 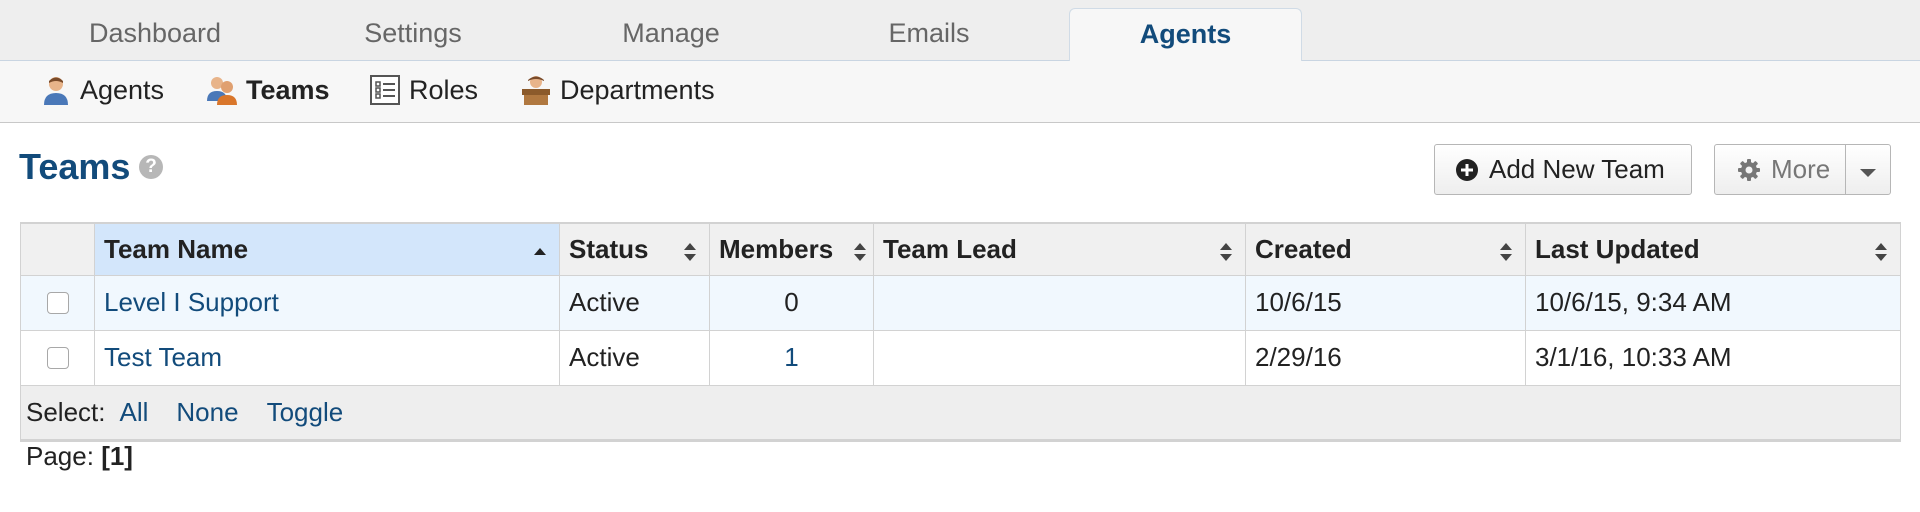 I want to click on agent-icon, so click(x=56, y=90).